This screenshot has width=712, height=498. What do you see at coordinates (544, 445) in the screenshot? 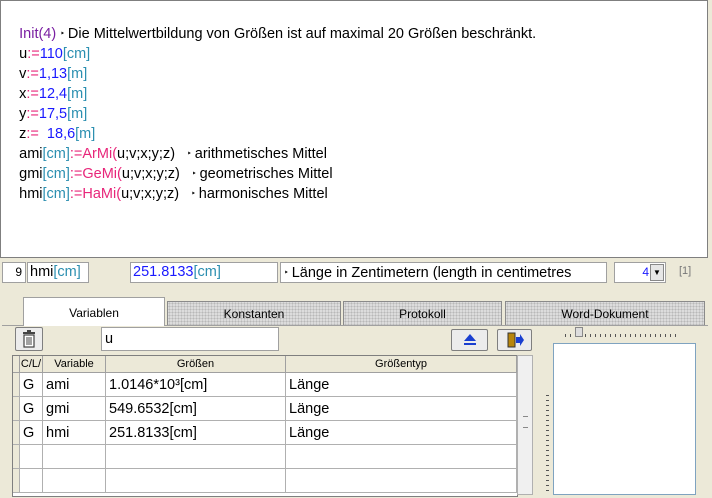
I see `vertical-ruler` at bounding box center [544, 445].